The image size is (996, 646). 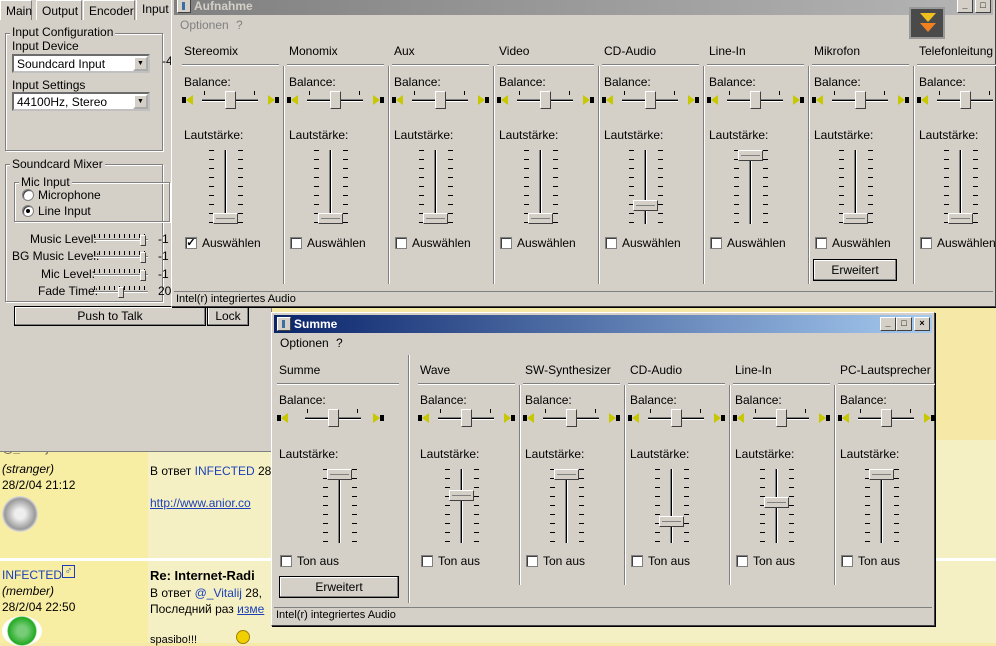 What do you see at coordinates (583, 7) in the screenshot?
I see `aufnahme-titlebar: Aufnahme □ _` at bounding box center [583, 7].